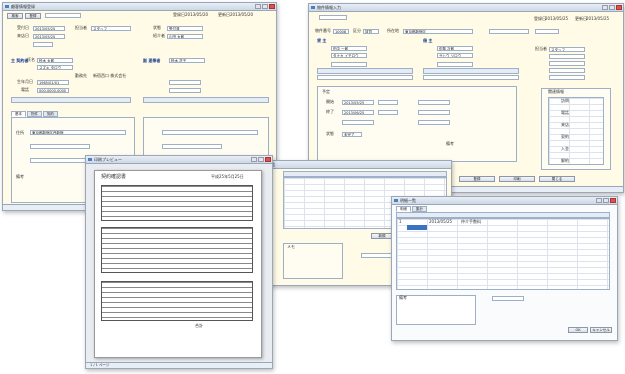  I want to click on receipt-field: 2013/05/20, so click(49, 28).